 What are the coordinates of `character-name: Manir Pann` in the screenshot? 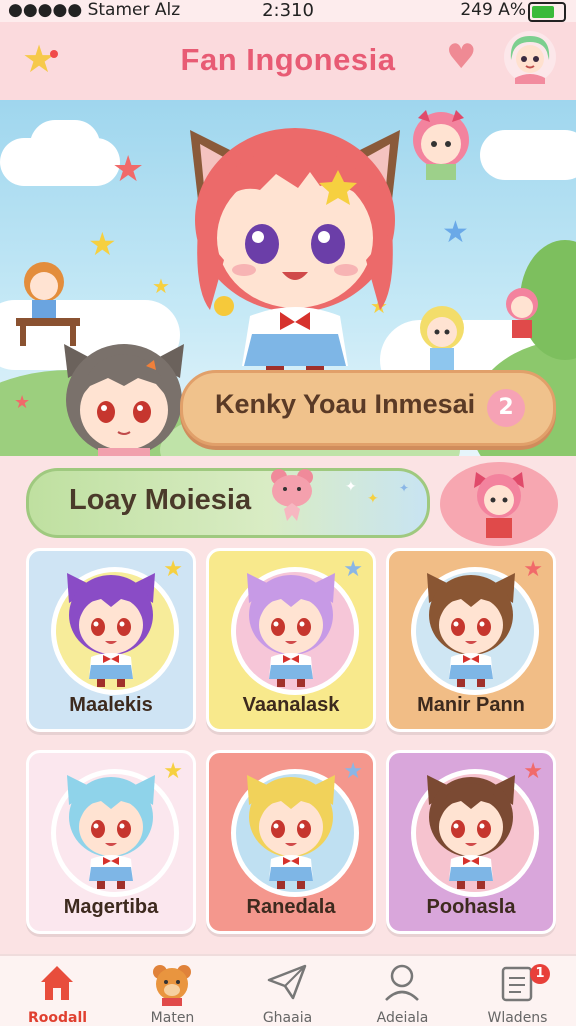 It's located at (471, 705).